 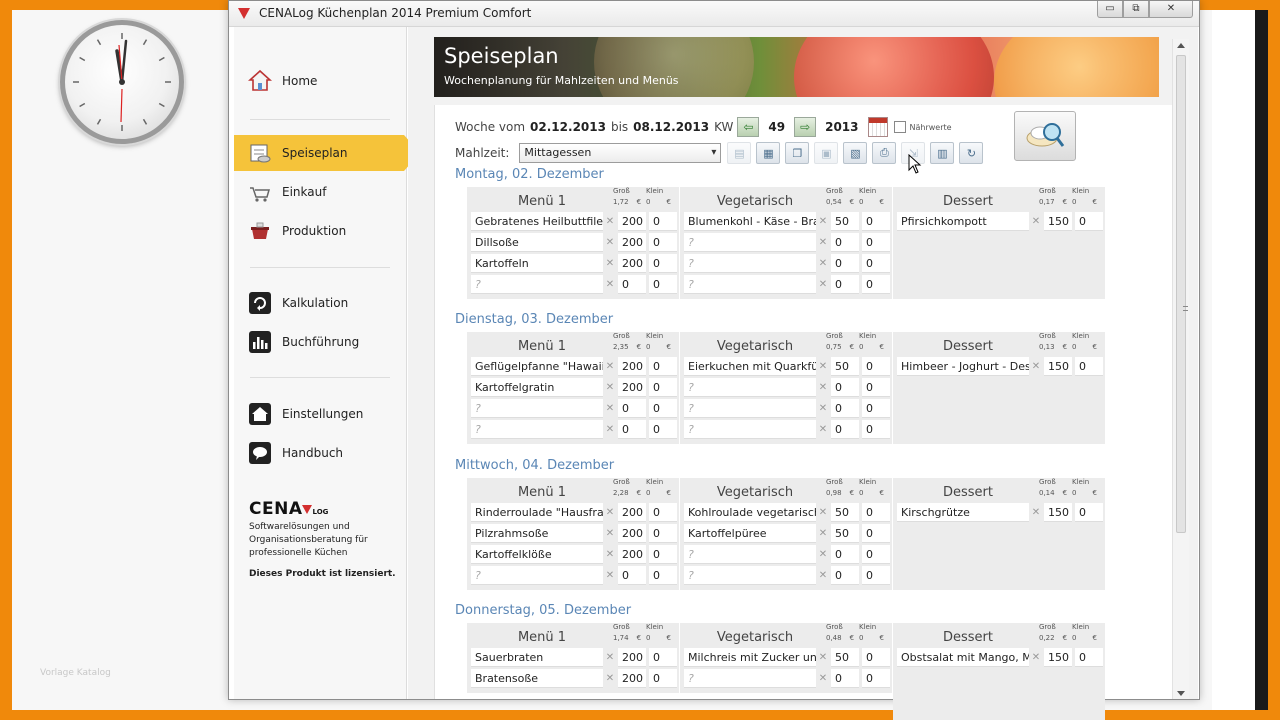 I want to click on sidebar-item-einkauf: Einkauf, so click(x=320, y=192).